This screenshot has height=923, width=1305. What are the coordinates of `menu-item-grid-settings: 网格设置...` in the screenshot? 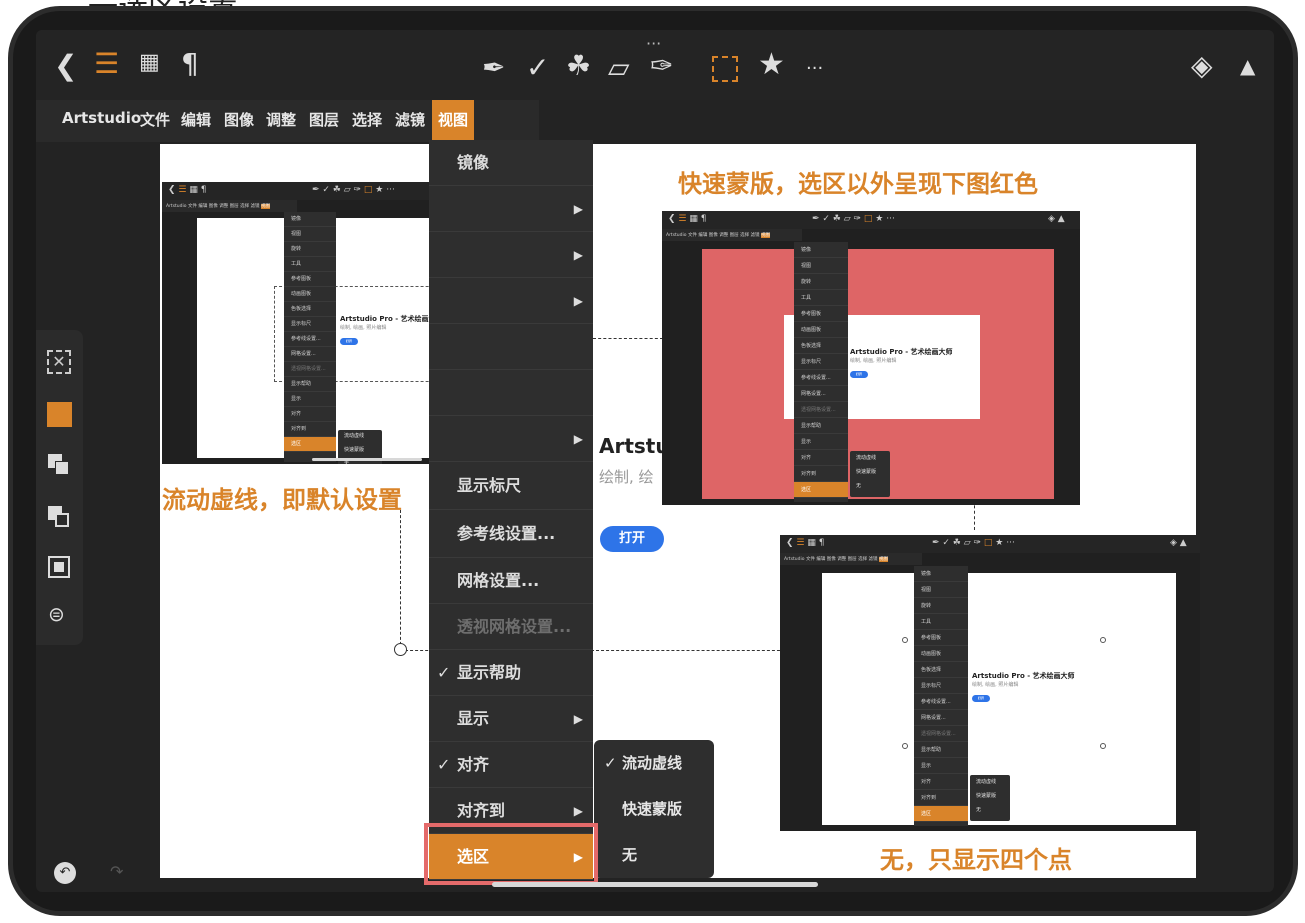 It's located at (511, 581).